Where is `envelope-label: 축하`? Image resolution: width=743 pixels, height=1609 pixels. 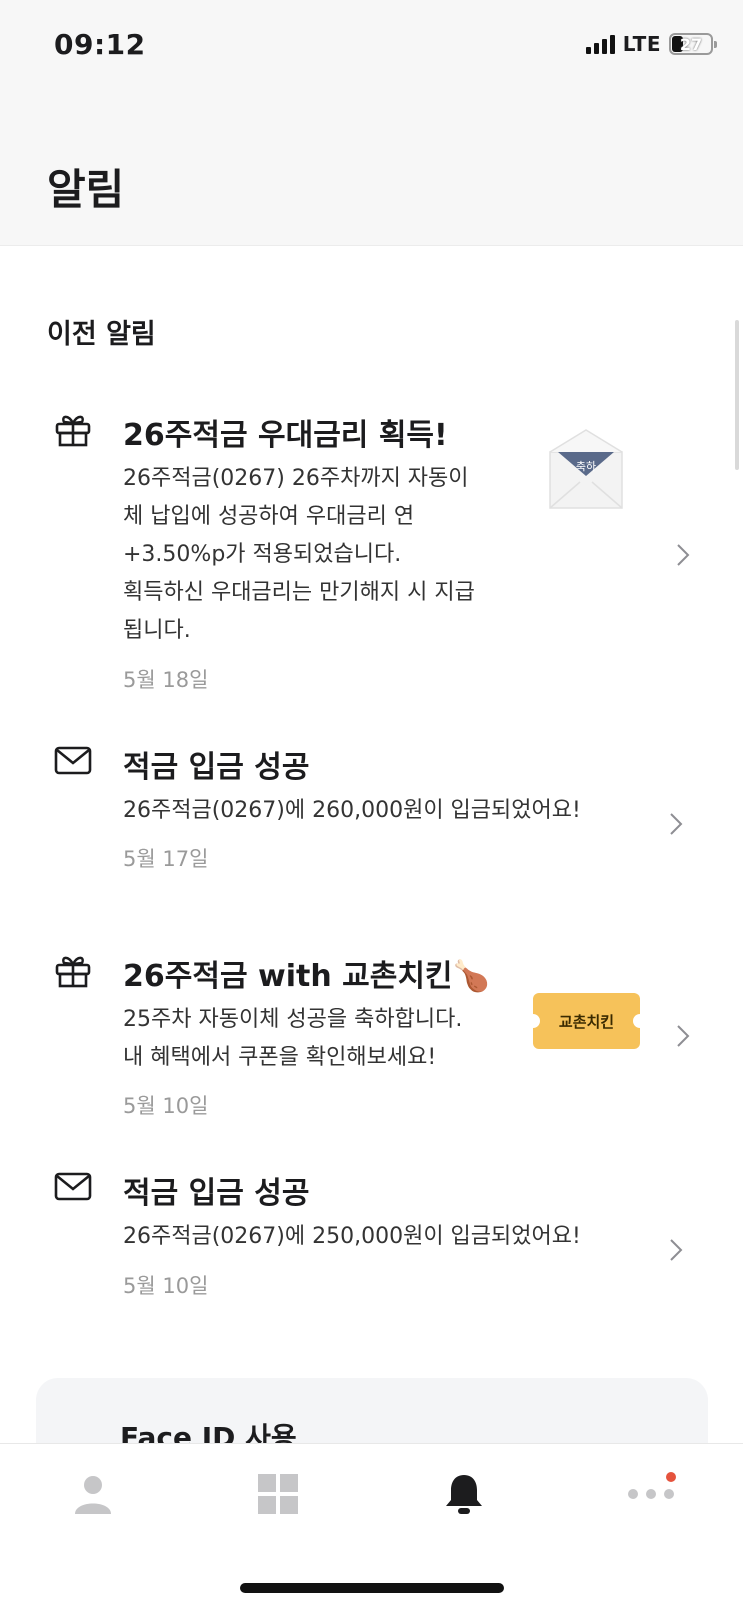
envelope-label: 축하 is located at coordinates (586, 466).